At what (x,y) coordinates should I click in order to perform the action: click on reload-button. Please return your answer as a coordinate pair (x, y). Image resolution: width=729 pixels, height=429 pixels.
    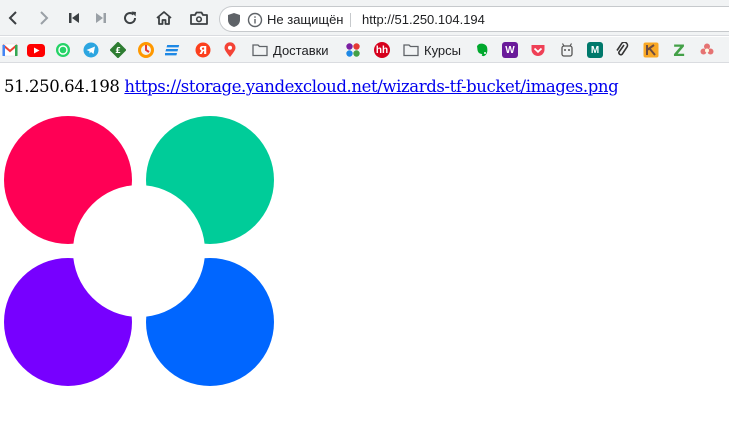
    Looking at the image, I should click on (130, 18).